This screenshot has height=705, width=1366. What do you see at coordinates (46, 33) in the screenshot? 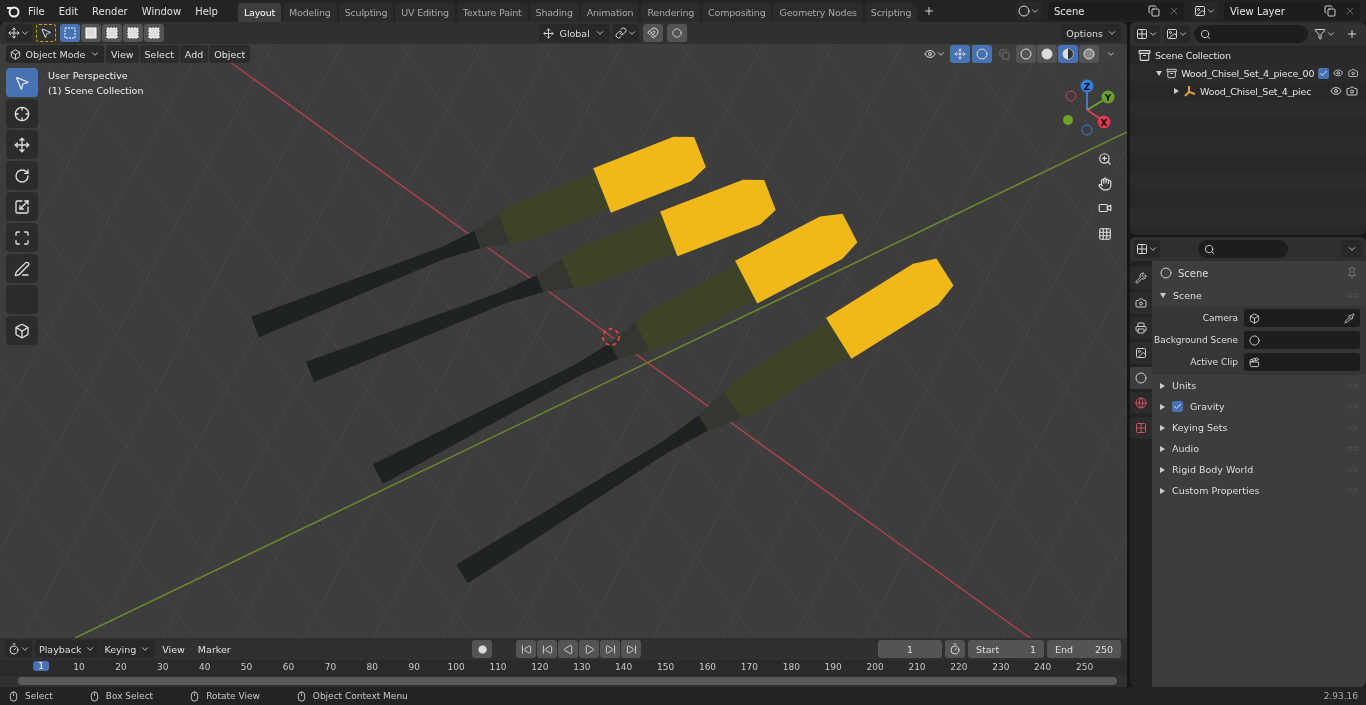
I see `tool-mode-button` at bounding box center [46, 33].